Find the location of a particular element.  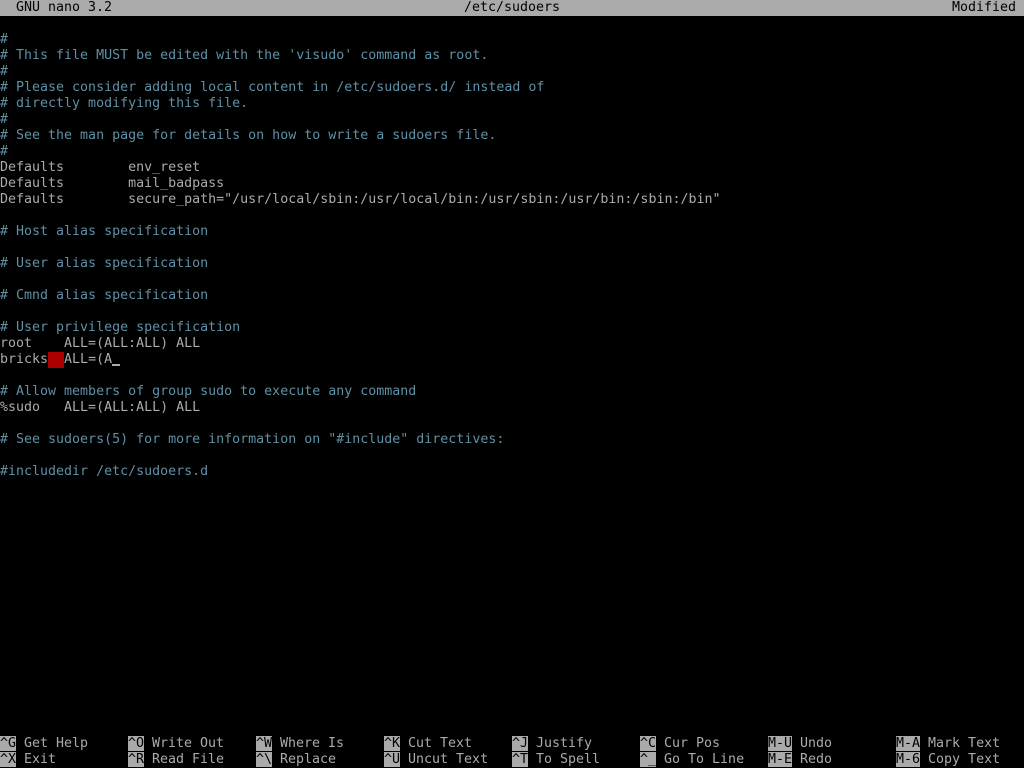

active-line-rest: ALL=(A is located at coordinates (88, 359).